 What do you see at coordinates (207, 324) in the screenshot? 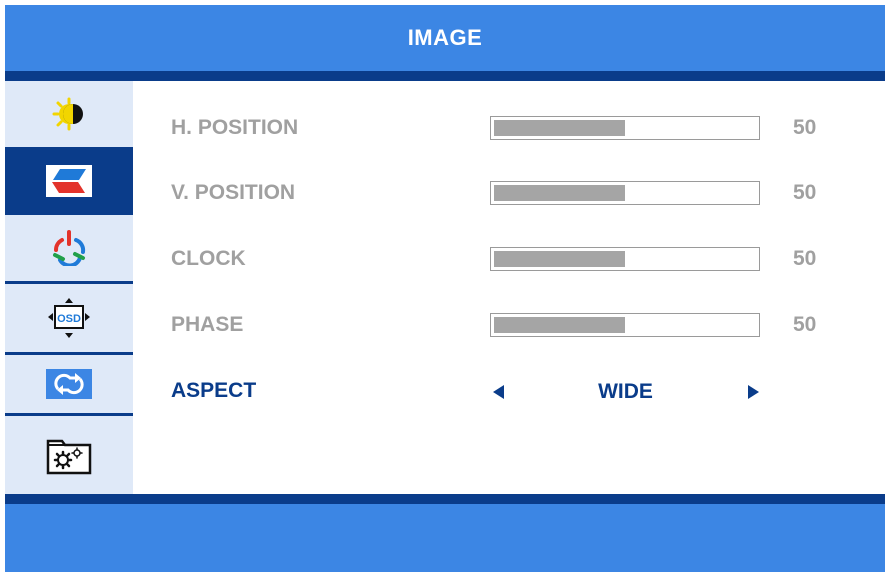
I see `setting-label: PHASE` at bounding box center [207, 324].